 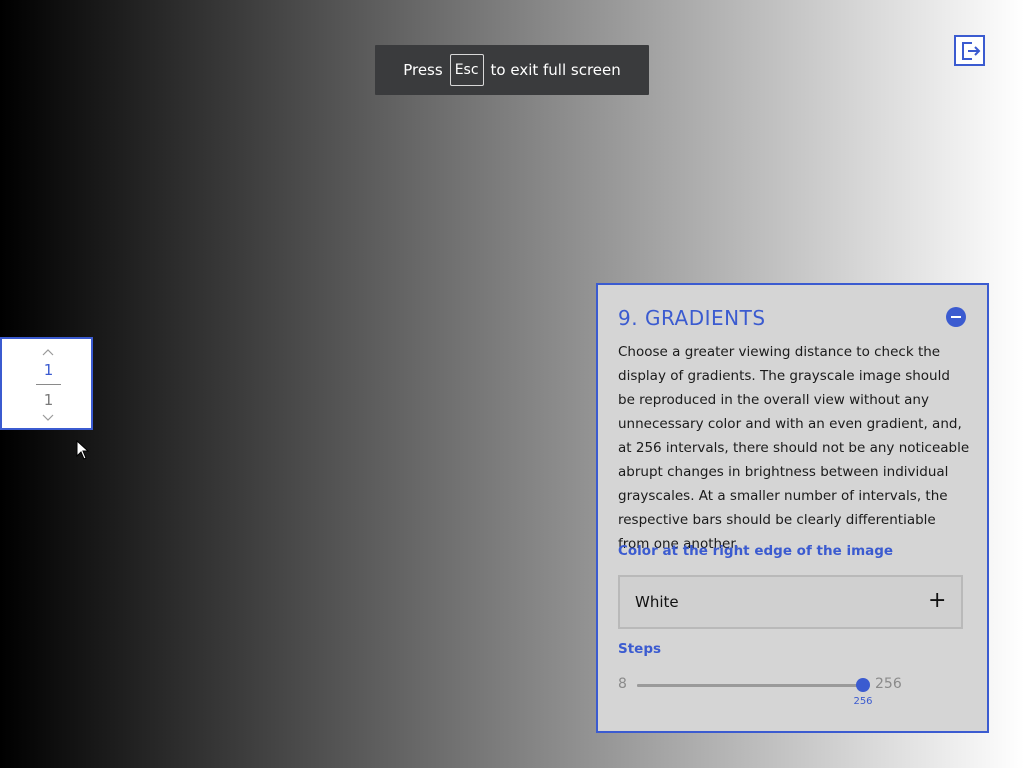 I want to click on fullscreen-notice-suffix: to exit full screen, so click(x=555, y=70).